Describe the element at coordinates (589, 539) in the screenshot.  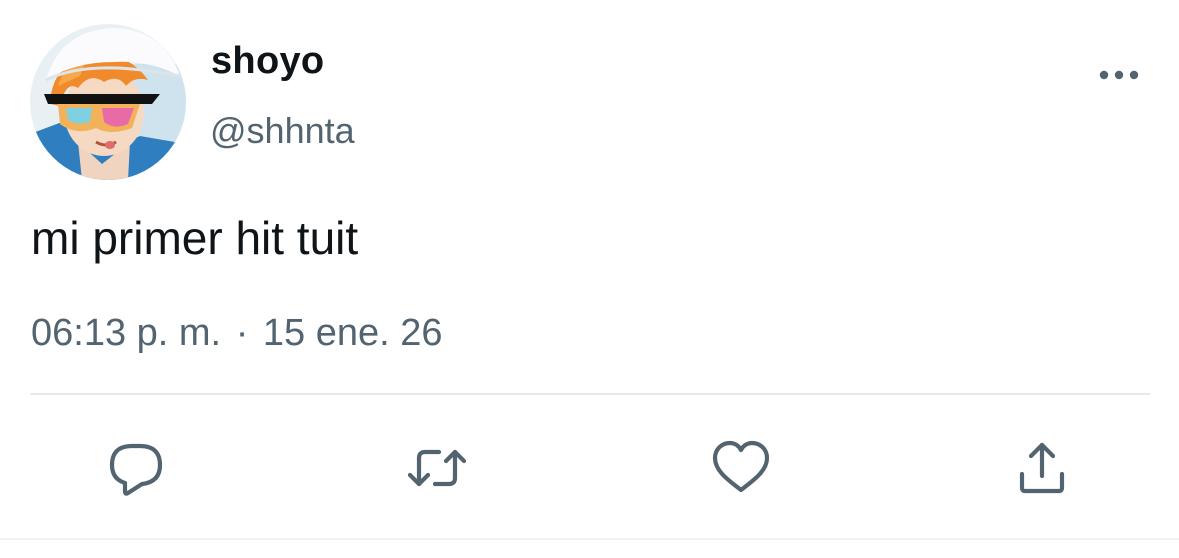
I see `bottom-divider` at that location.